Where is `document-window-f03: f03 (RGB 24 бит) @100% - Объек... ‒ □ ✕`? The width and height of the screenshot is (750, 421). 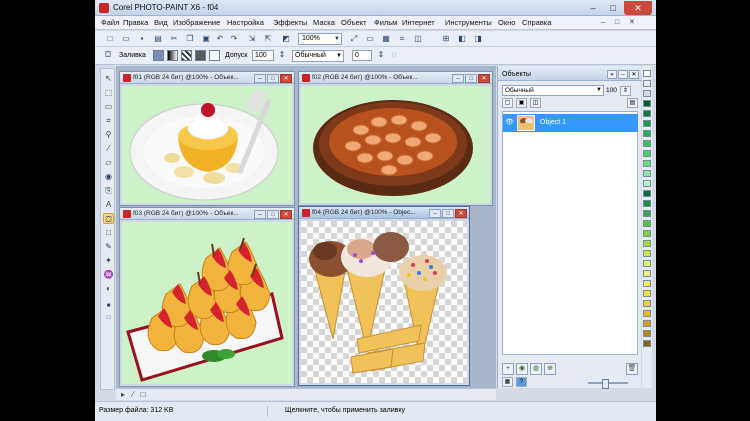 document-window-f03: f03 (RGB 24 бит) @100% - Объек... ‒ □ ✕ is located at coordinates (207, 297).